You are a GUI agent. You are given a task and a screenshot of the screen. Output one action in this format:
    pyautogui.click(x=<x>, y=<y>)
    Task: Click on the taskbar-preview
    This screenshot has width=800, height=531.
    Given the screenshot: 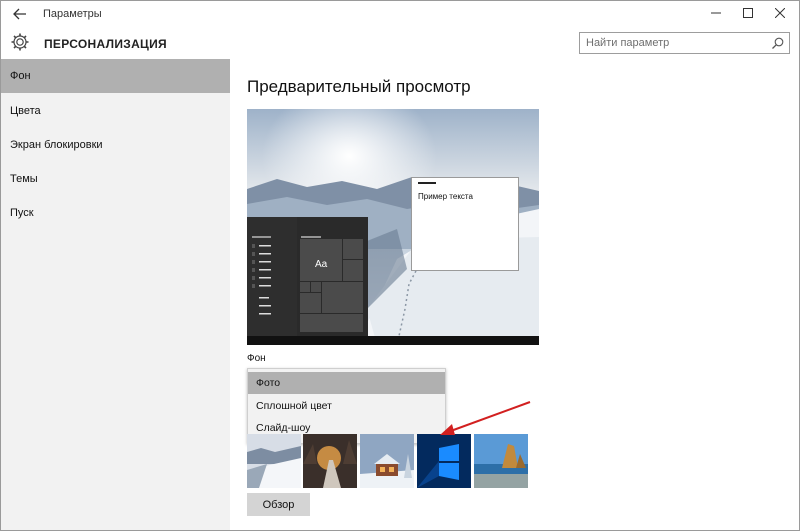 What is the action you would take?
    pyautogui.click(x=393, y=340)
    